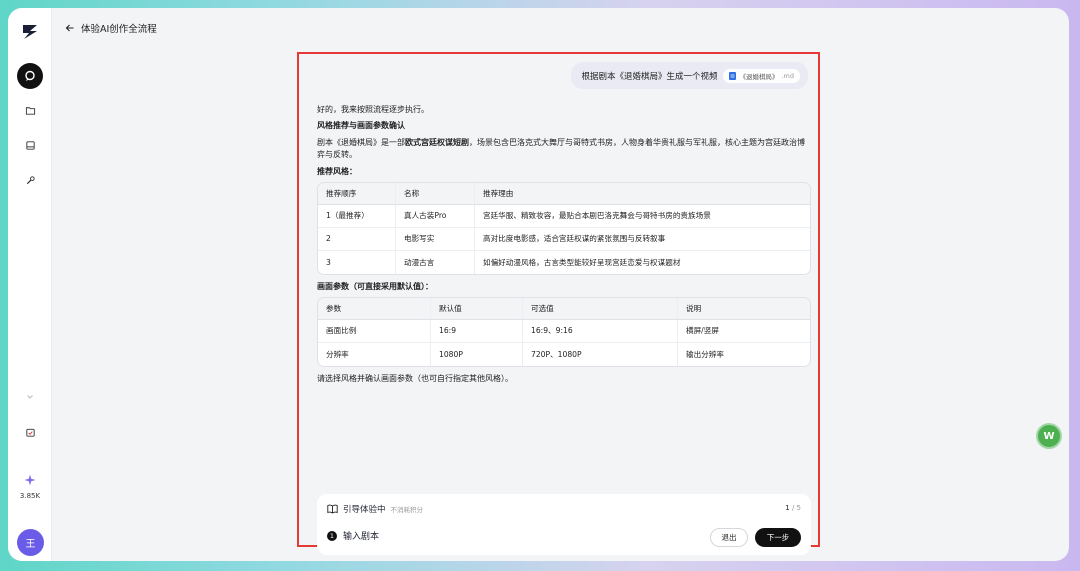 The width and height of the screenshot is (1080, 571). What do you see at coordinates (642, 262) in the screenshot?
I see `table-cell: 如偏好动漫风格，古言类型能较好呈现宫廷恋爱与权谋题材` at bounding box center [642, 262].